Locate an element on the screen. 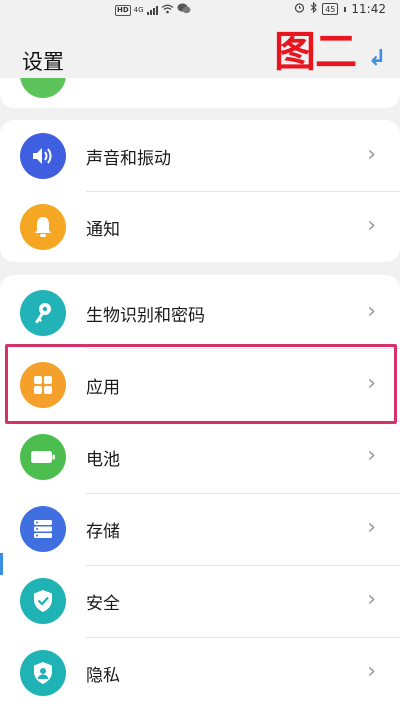  highlight-box is located at coordinates (201, 384).